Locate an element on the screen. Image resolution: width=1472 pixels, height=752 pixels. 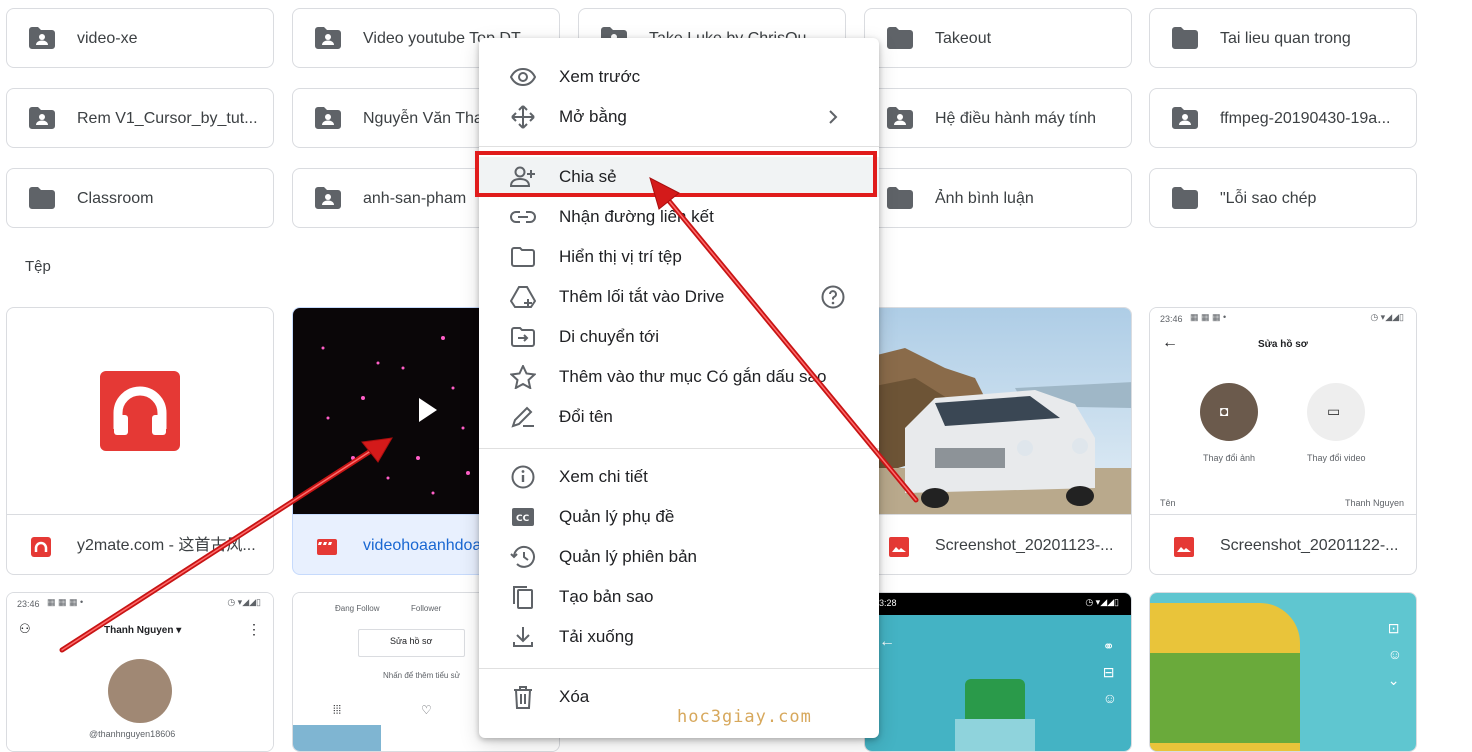
info-icon is located at coordinates (523, 477).